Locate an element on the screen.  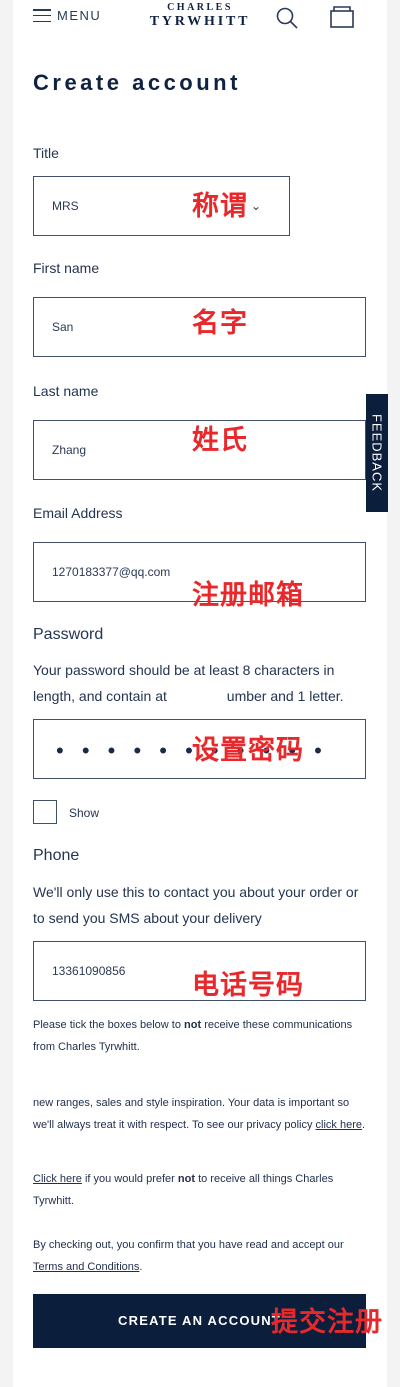
redaction-mask is located at coordinates (198, 697).